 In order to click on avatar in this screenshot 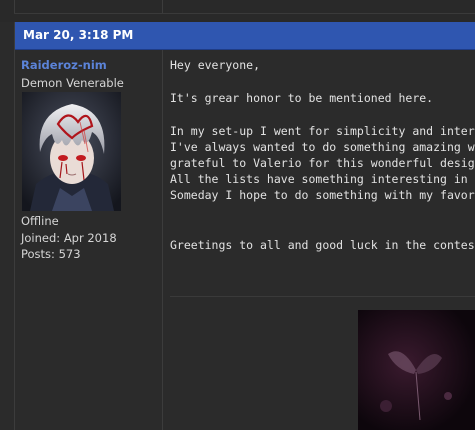, I will do `click(71, 151)`.